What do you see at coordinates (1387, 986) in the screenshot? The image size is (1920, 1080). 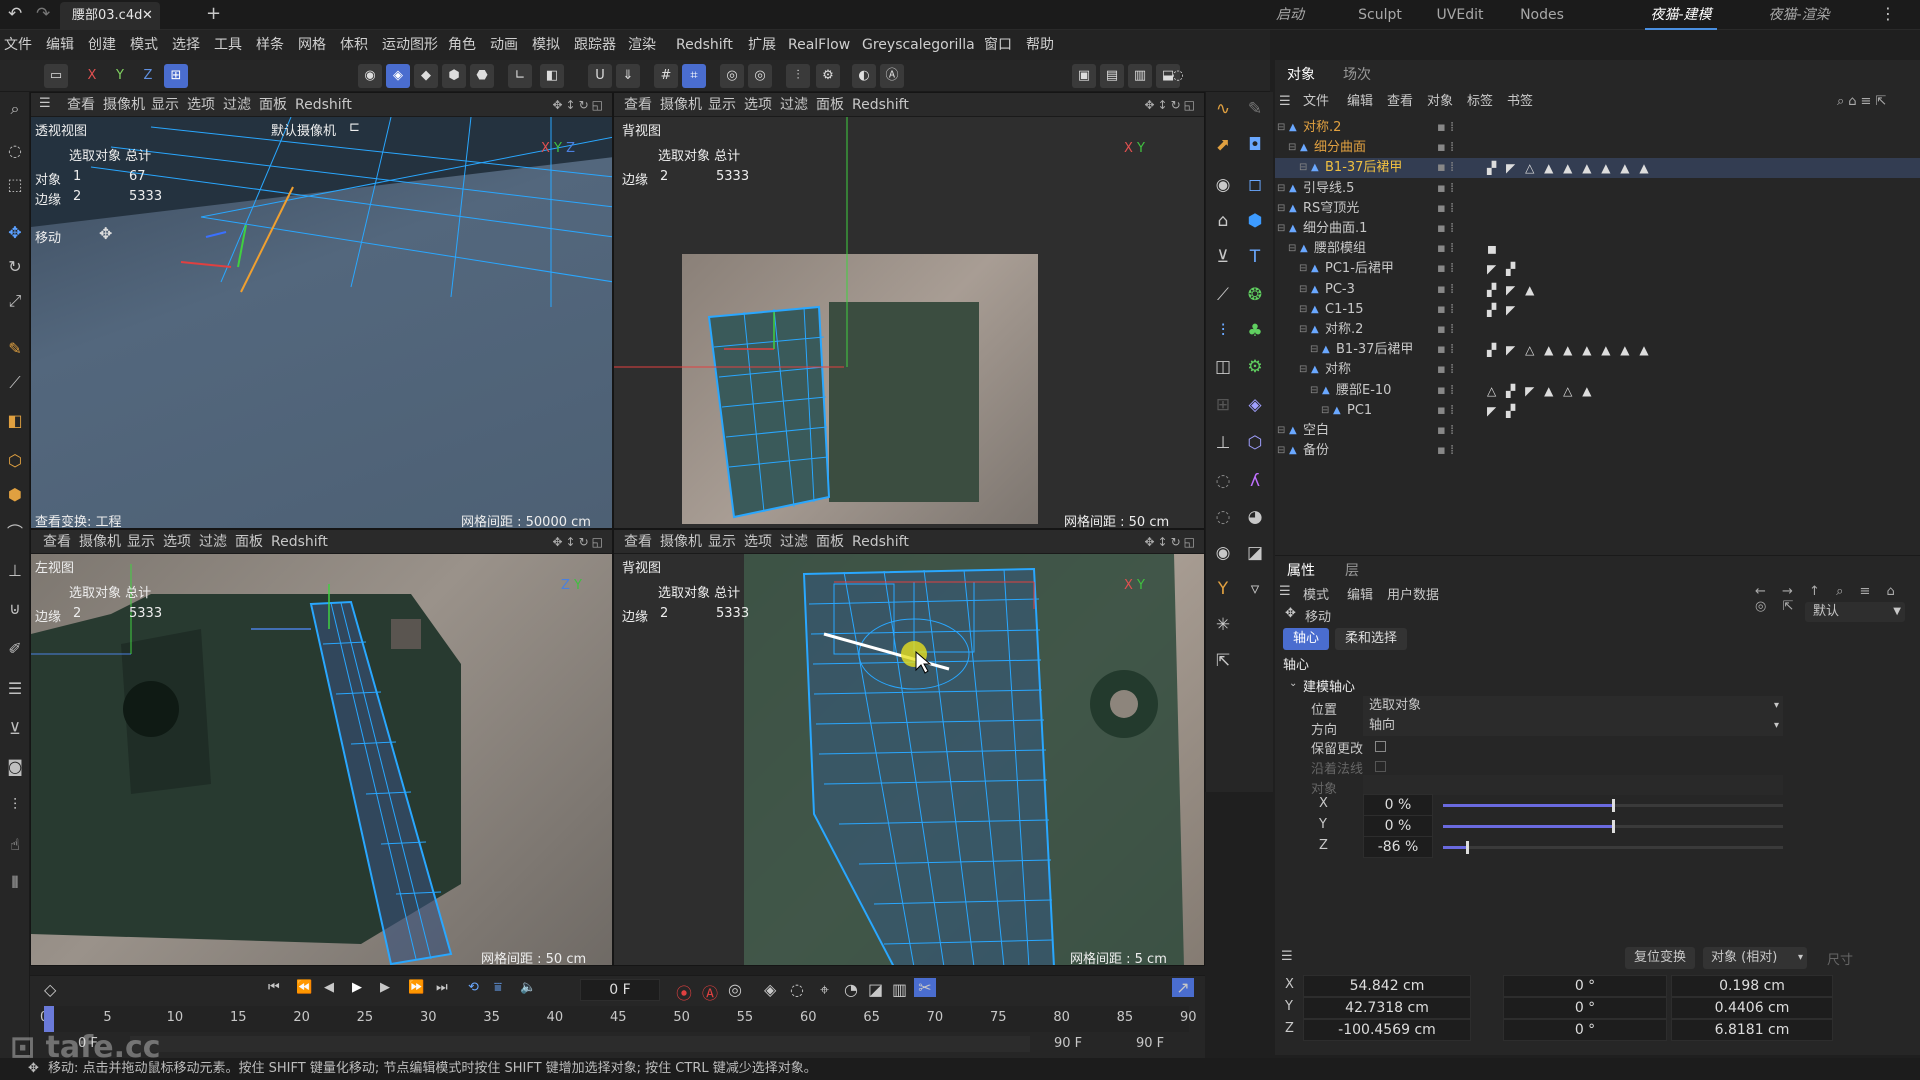 I see `coord-pos-field: 54.842 cm` at bounding box center [1387, 986].